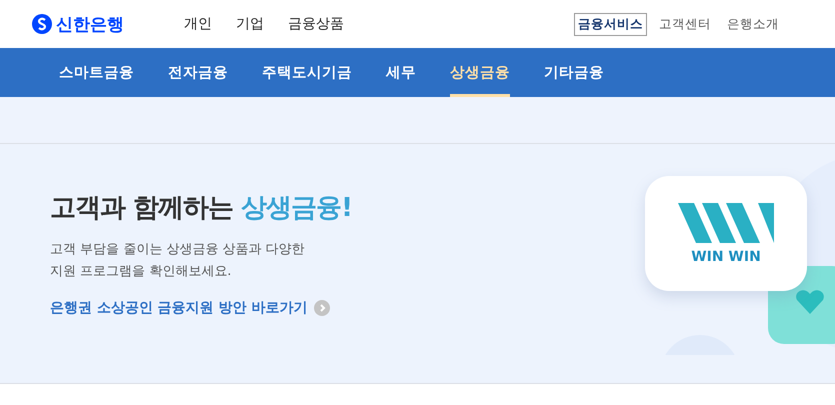 This screenshot has width=835, height=405. Describe the element at coordinates (574, 72) in the screenshot. I see `nav-tab: 기타금융` at that location.